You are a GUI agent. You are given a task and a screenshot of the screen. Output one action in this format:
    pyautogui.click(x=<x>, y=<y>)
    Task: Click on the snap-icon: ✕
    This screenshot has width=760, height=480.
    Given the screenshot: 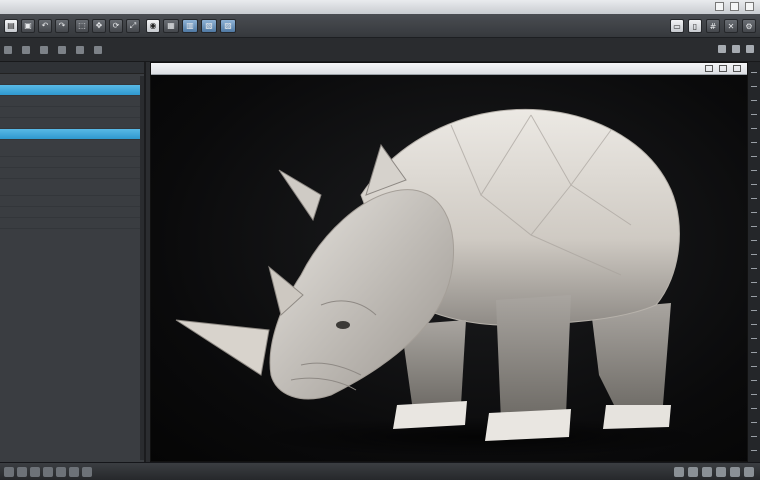 What is the action you would take?
    pyautogui.click(x=731, y=26)
    